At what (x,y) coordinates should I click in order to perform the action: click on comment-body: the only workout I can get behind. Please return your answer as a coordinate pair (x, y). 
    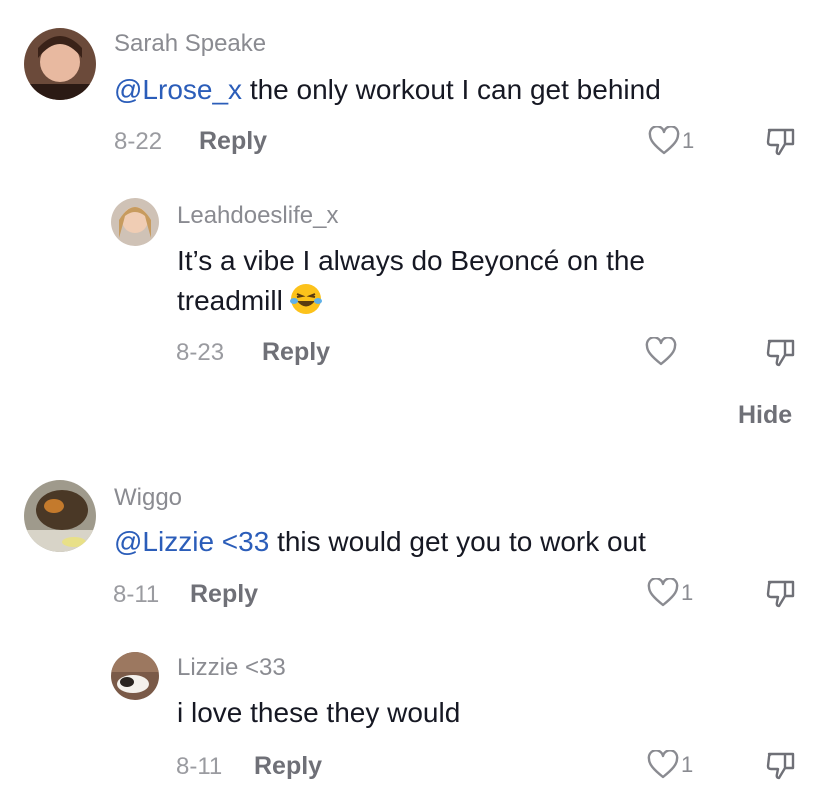
    Looking at the image, I should click on (451, 89).